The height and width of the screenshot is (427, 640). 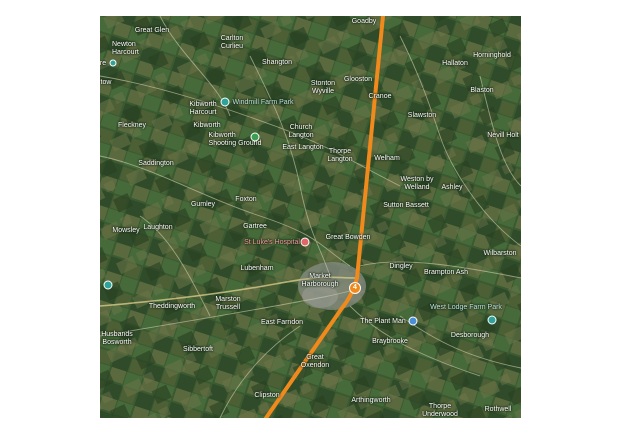 I want to click on place-label: Sibbertoft, so click(x=198, y=349).